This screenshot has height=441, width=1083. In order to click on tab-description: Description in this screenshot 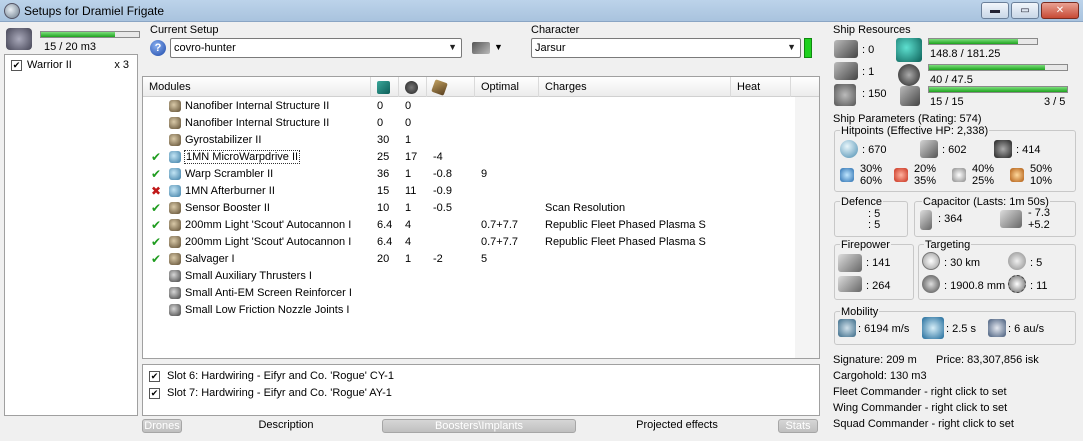, I will do `click(286, 426)`.